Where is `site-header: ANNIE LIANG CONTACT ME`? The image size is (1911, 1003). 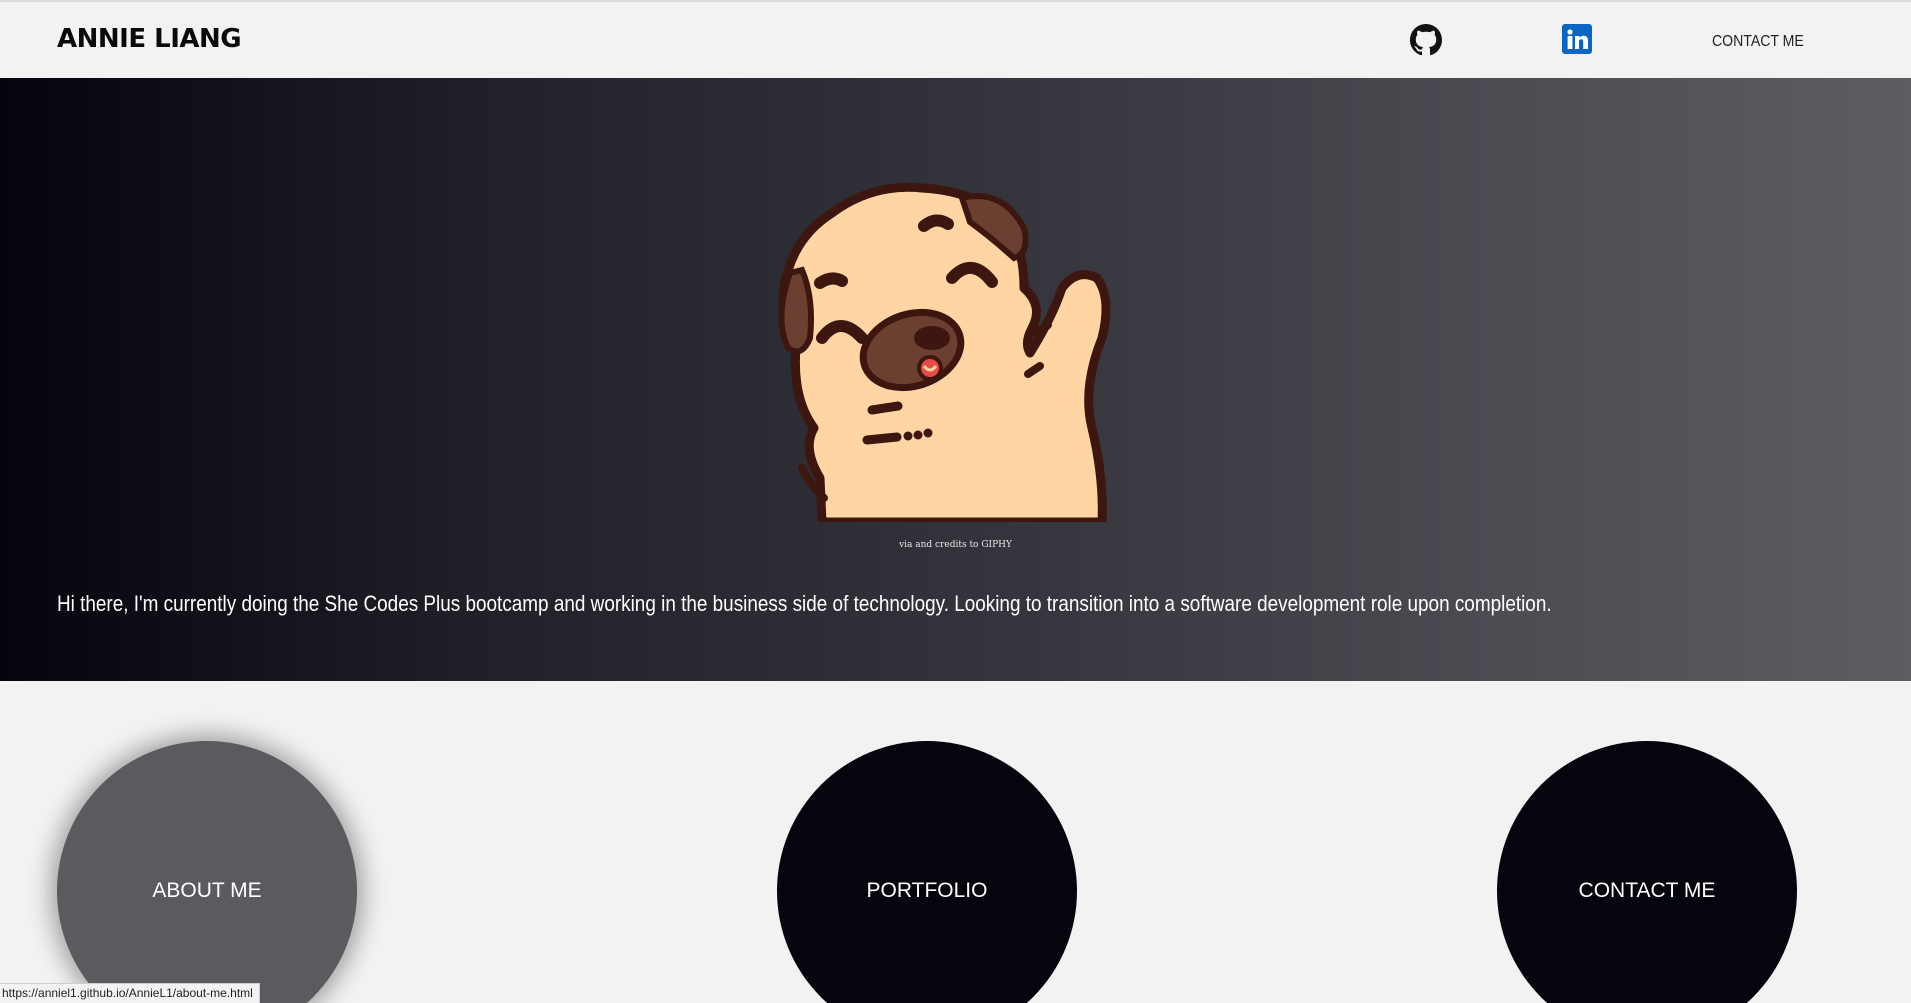
site-header: ANNIE LIANG CONTACT ME is located at coordinates (955, 39).